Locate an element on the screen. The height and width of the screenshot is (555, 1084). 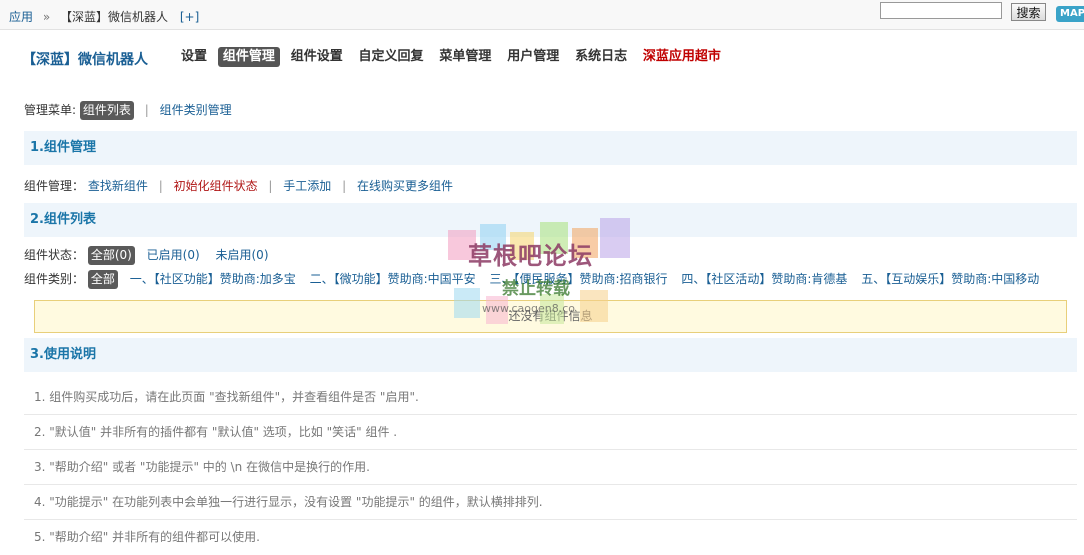
nav-component-settings: 组件设置 is located at coordinates (317, 57).